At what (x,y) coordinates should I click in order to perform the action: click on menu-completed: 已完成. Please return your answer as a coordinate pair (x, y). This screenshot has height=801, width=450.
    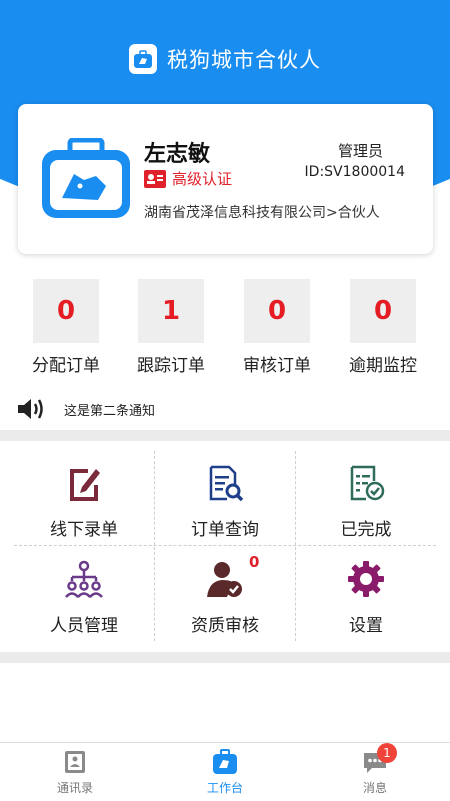
    Looking at the image, I should click on (366, 499).